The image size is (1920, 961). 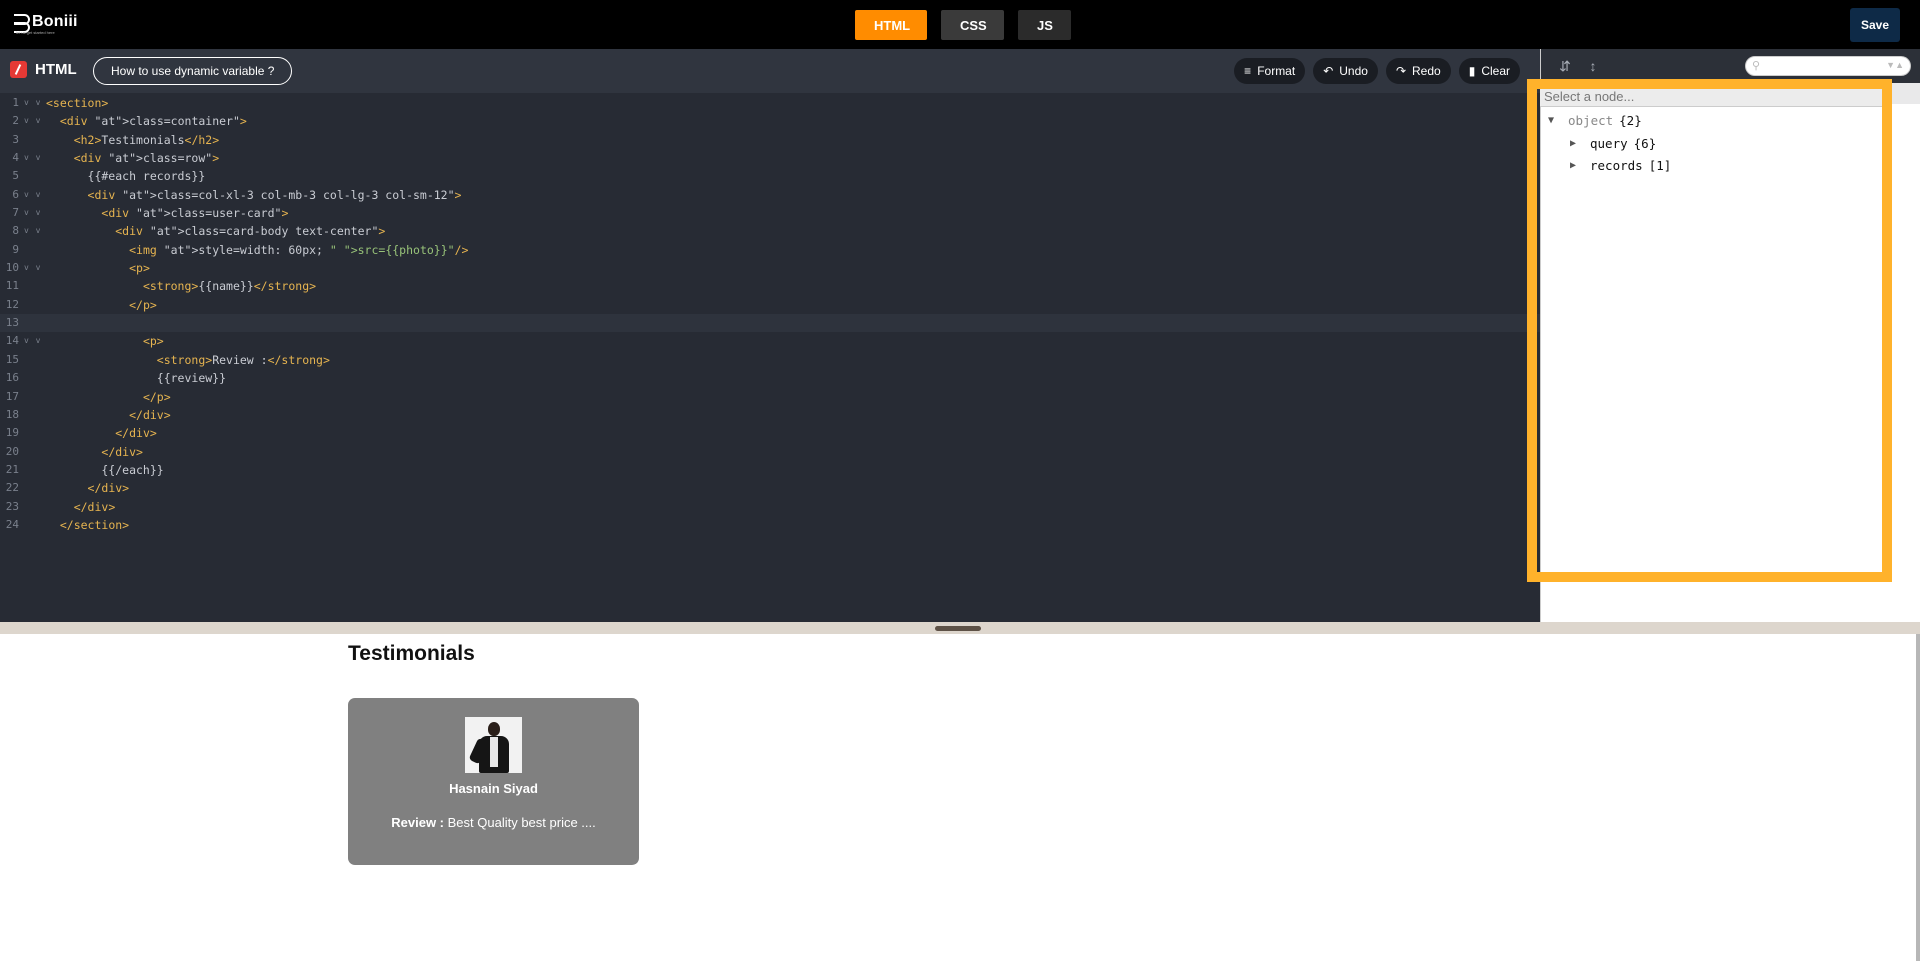 I want to click on code-line: 10 v v <p>, so click(x=770, y=268).